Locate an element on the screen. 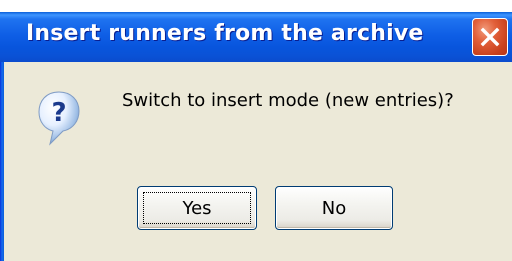  yes-button-label: Yes is located at coordinates (197, 208).